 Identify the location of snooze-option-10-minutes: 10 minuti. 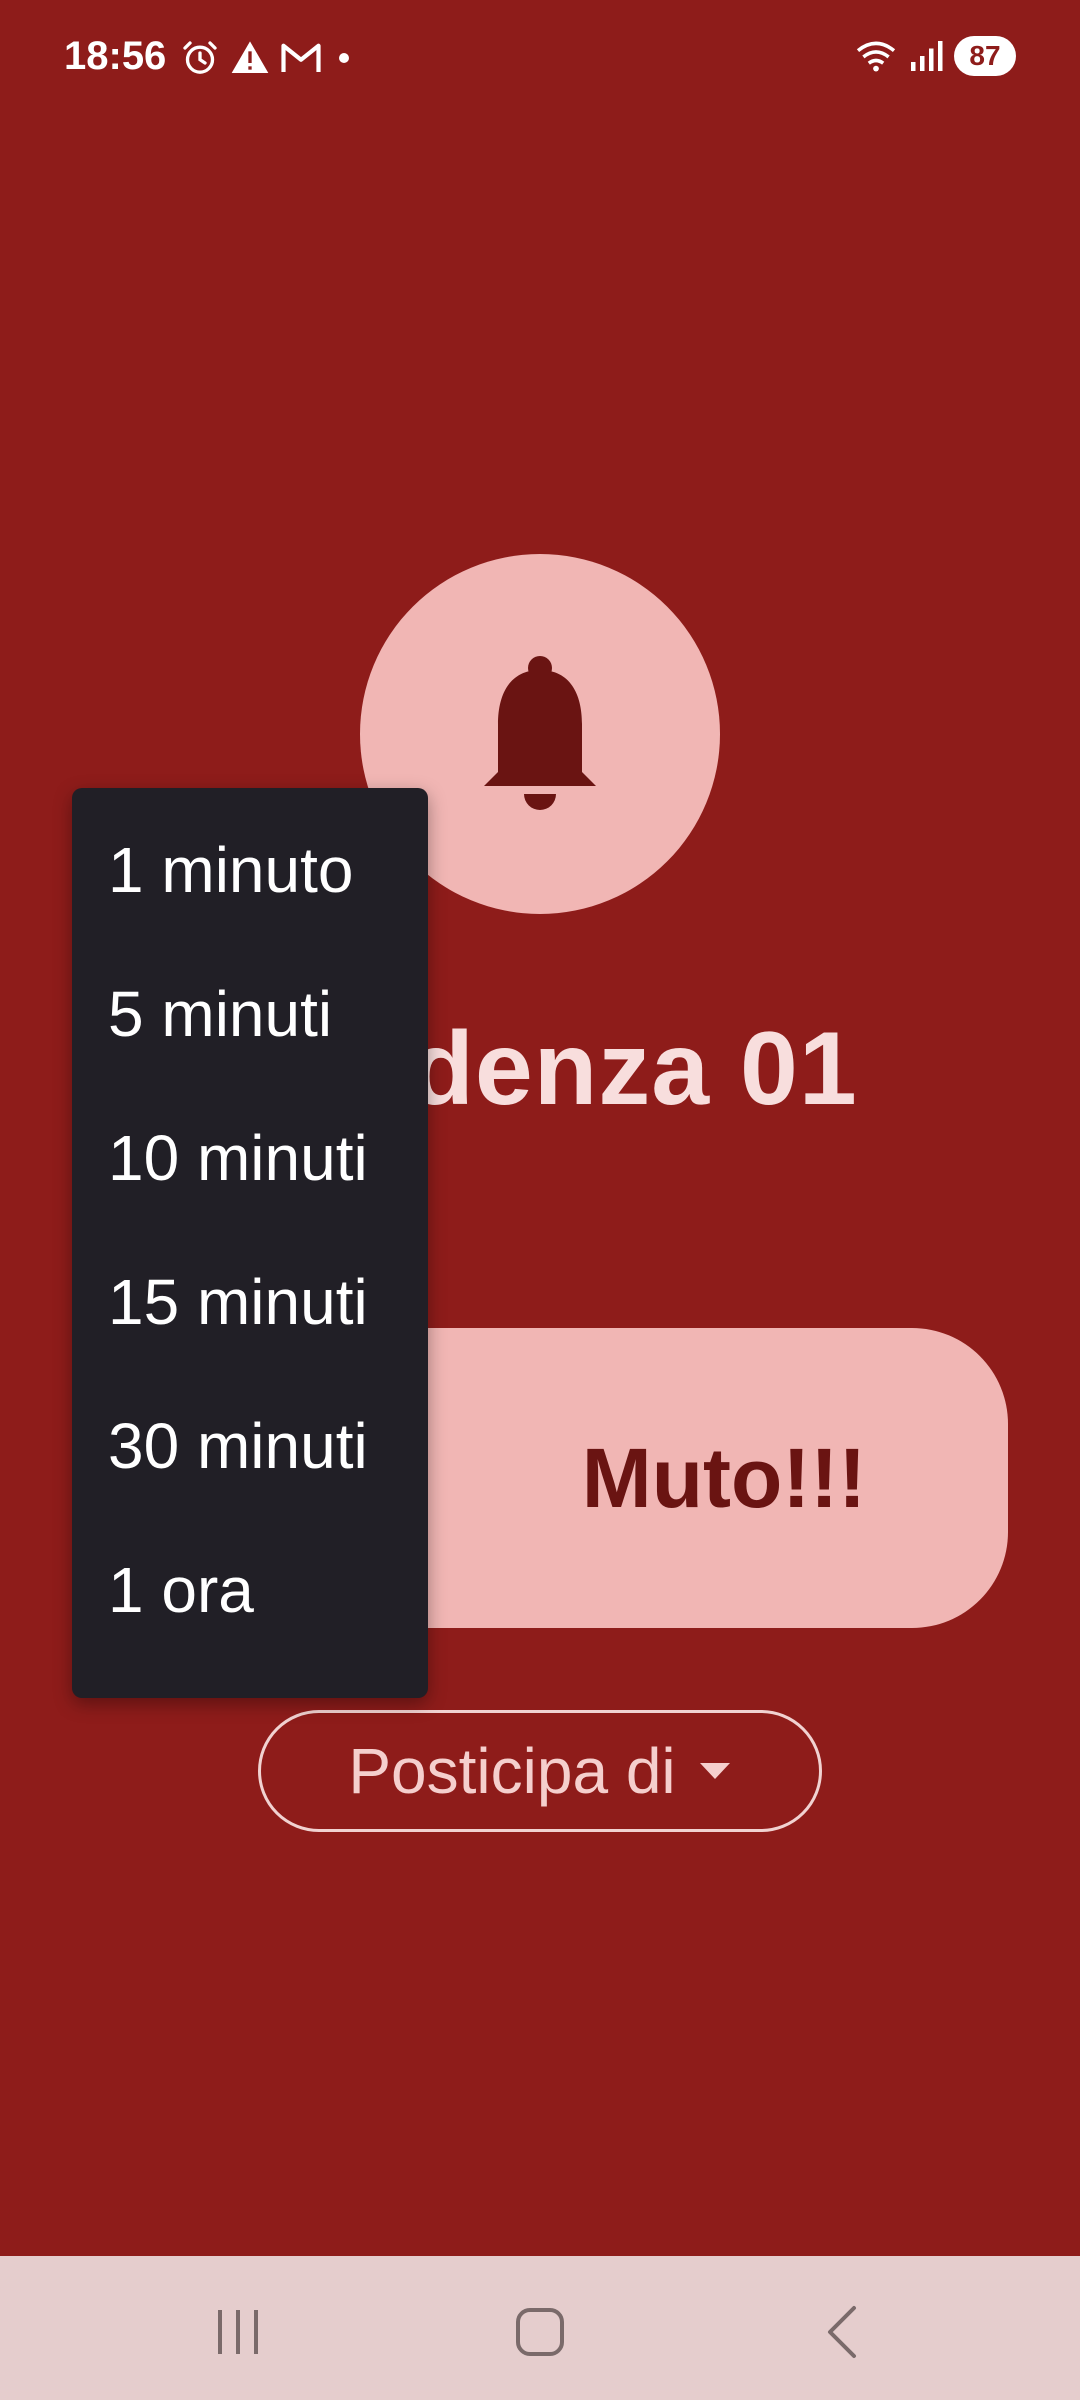
(250, 1158).